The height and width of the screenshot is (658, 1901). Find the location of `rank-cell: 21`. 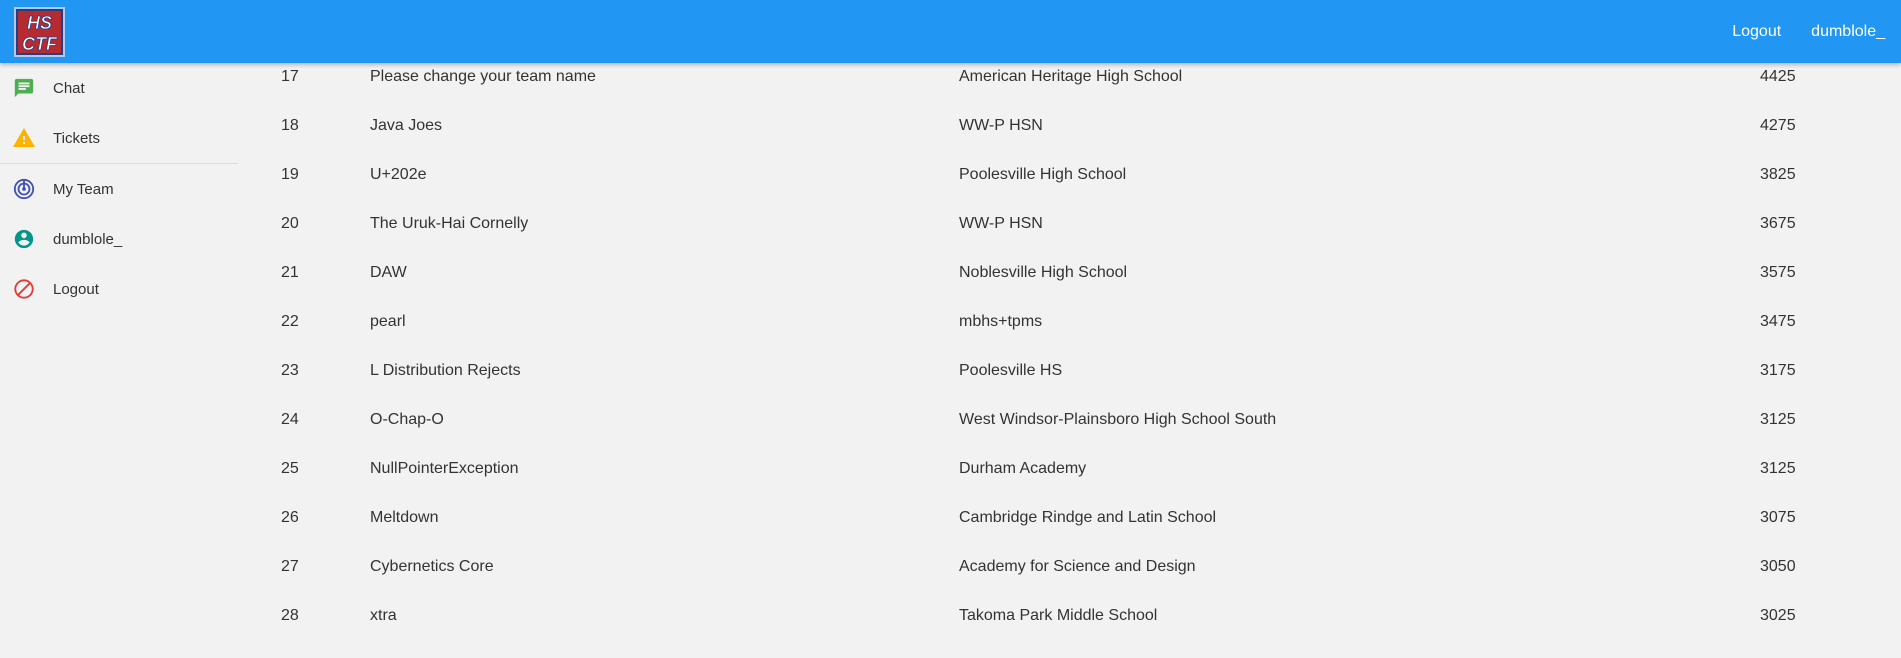

rank-cell: 21 is located at coordinates (290, 272).